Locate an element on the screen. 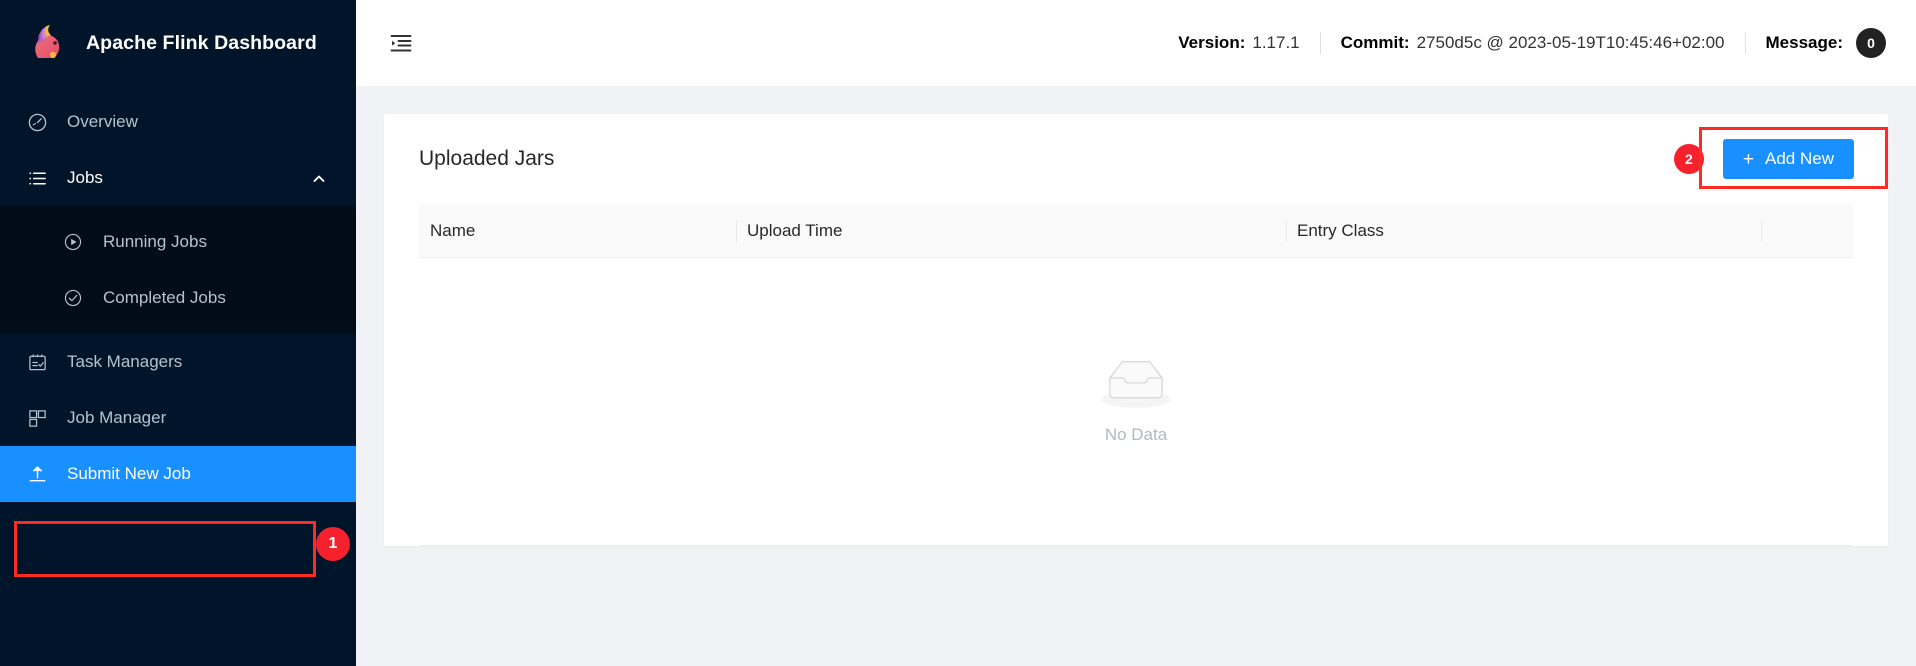 This screenshot has height=666, width=1916. column-header-entry-class: Entry Class is located at coordinates (1523, 230).